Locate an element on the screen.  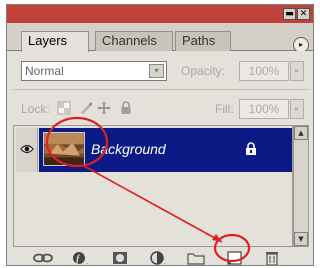
layer-style-icon: f . is located at coordinates (82, 258).